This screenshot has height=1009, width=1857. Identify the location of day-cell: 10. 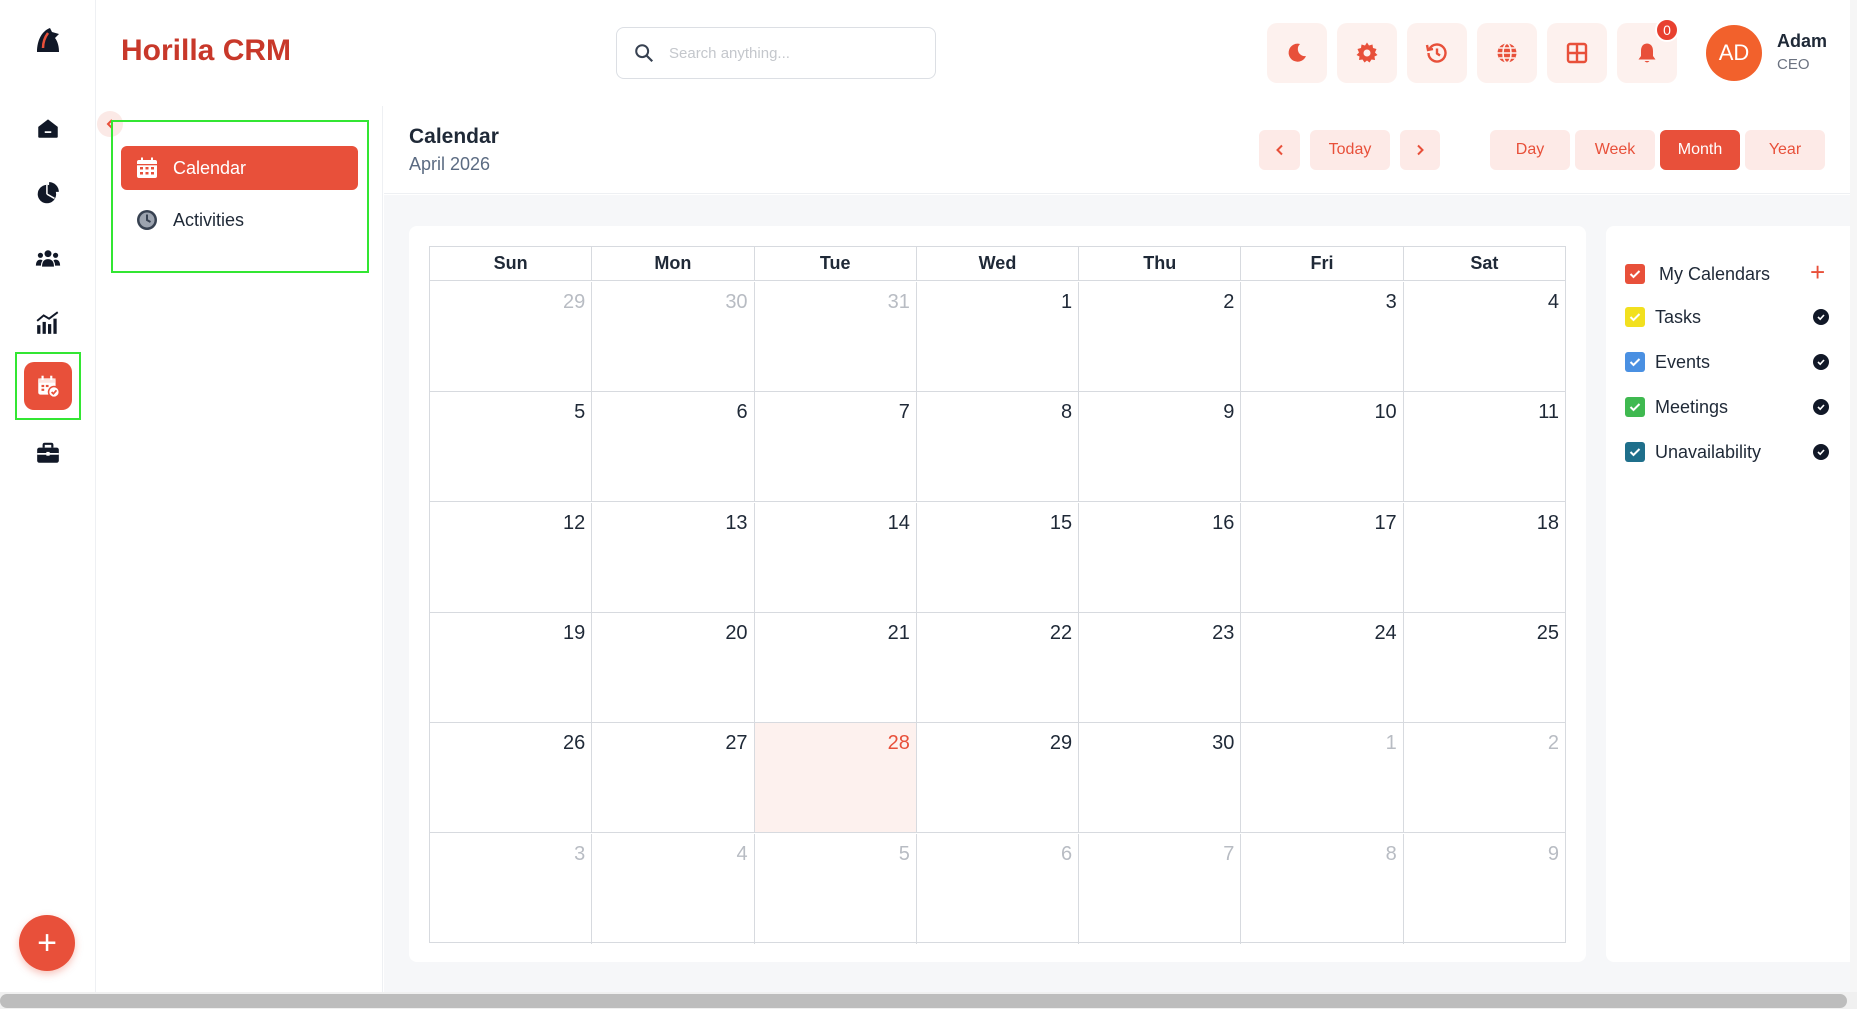
(1322, 447).